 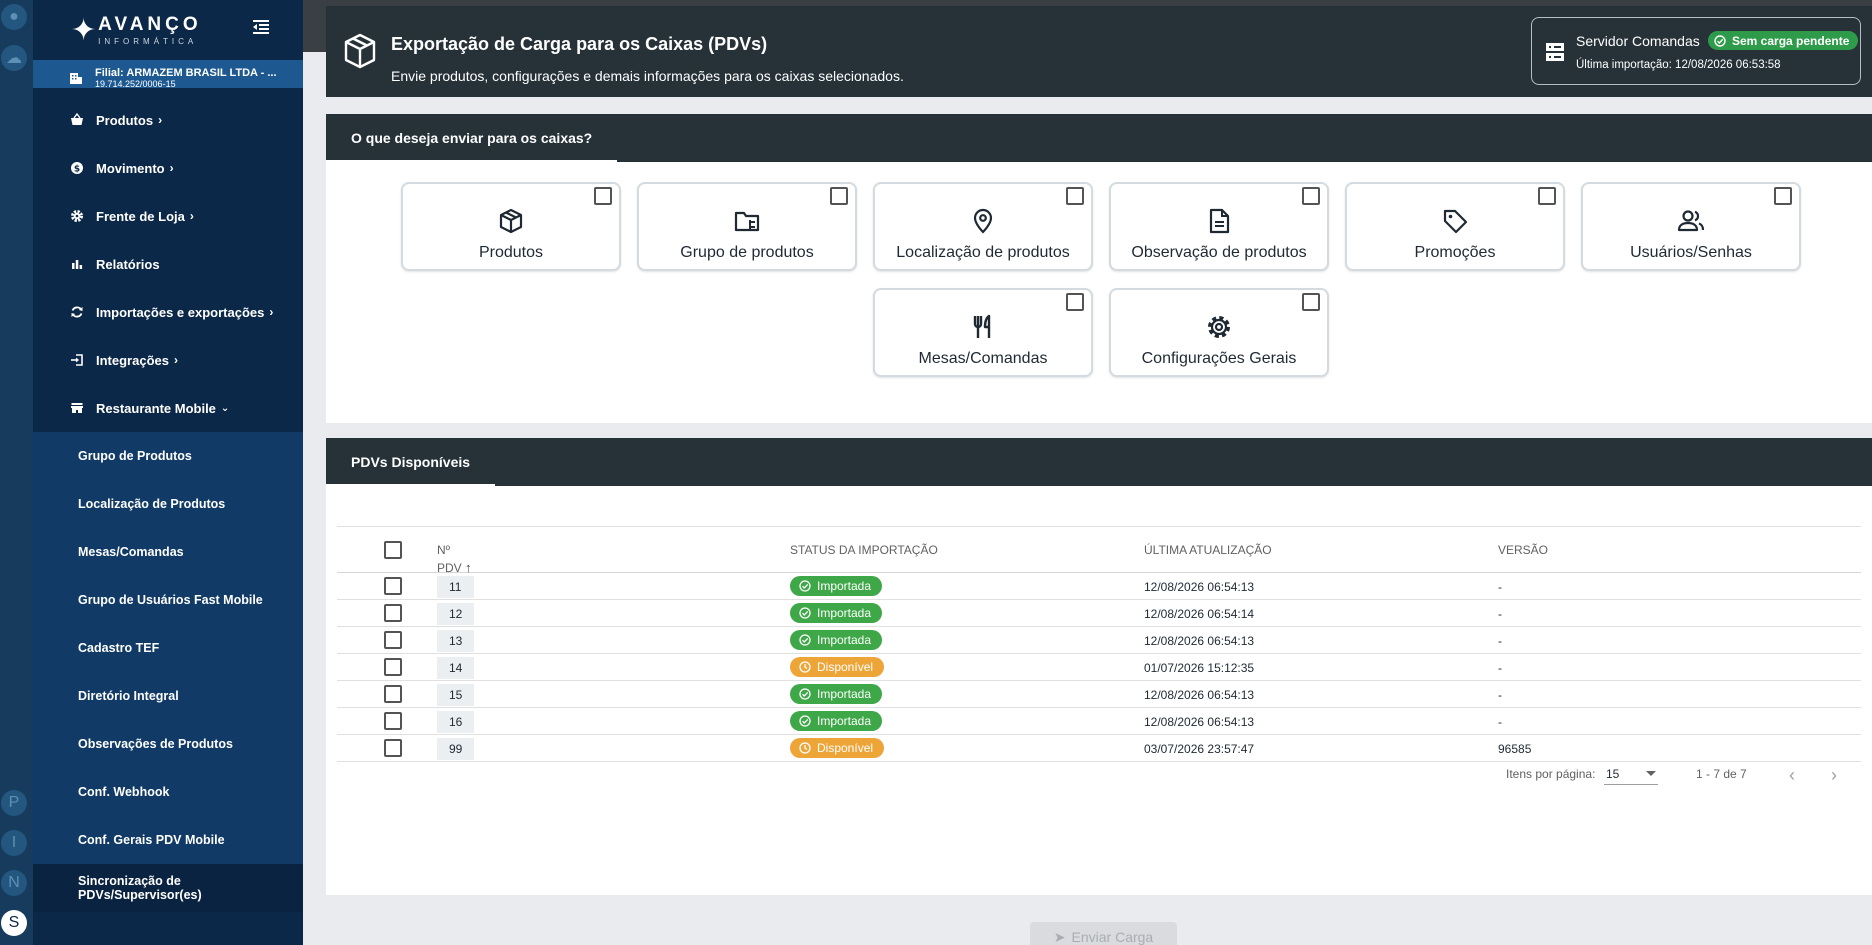 What do you see at coordinates (168, 408) in the screenshot?
I see `sidebar-item-restaurante-mobile: Restaurante Mobile ⌄` at bounding box center [168, 408].